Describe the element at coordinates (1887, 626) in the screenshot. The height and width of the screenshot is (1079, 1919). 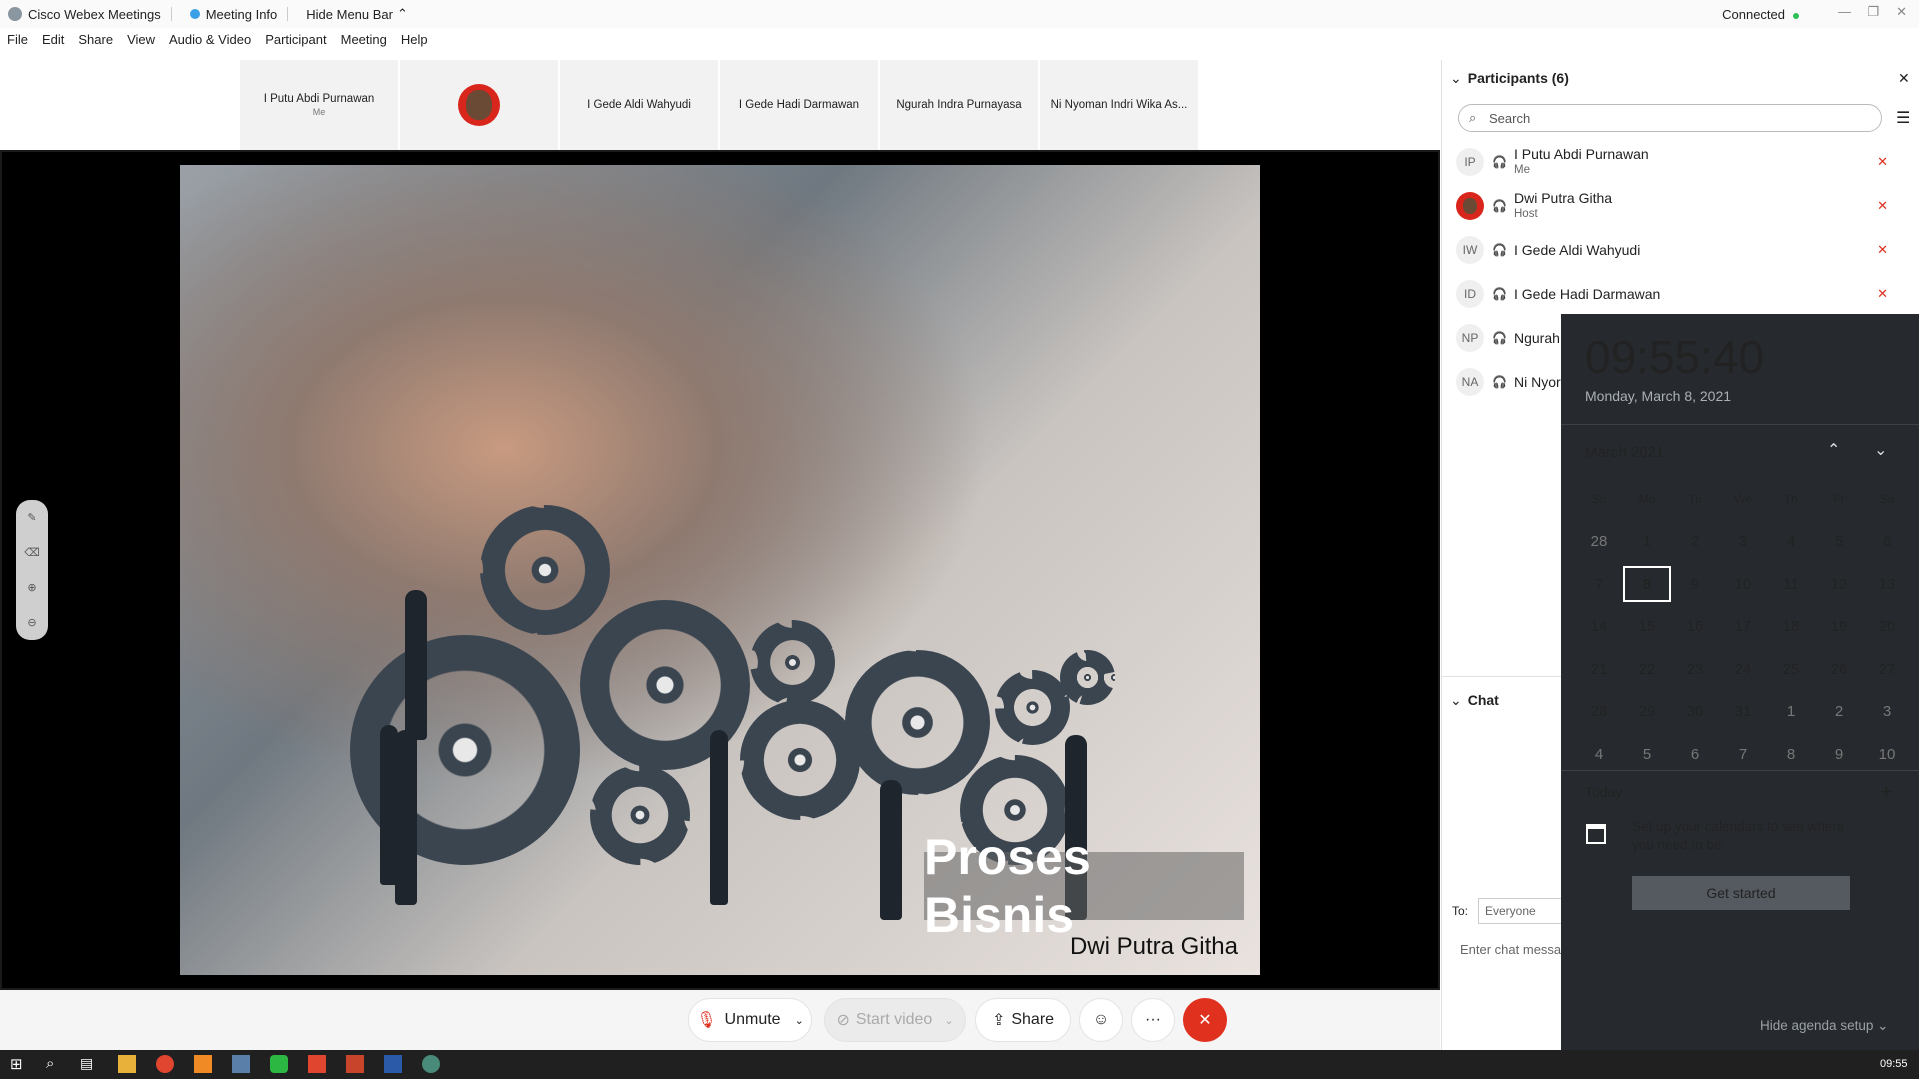
I see `calendar-day: 20` at that location.